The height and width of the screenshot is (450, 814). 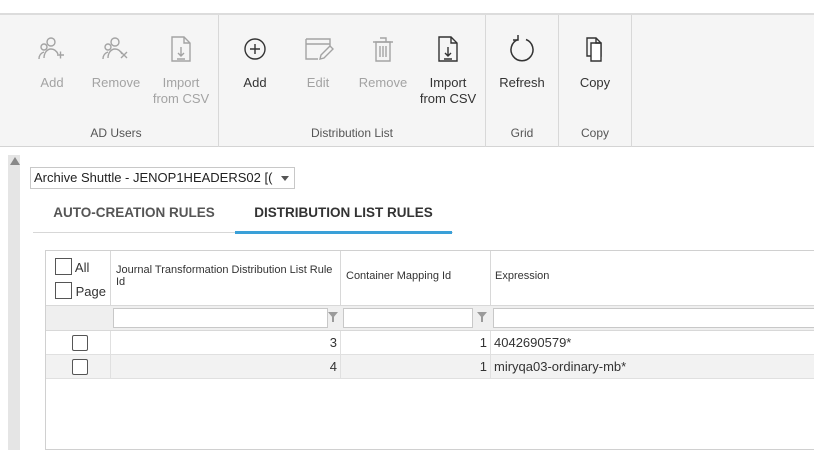 What do you see at coordinates (82, 267) in the screenshot?
I see `select-all-label: All` at bounding box center [82, 267].